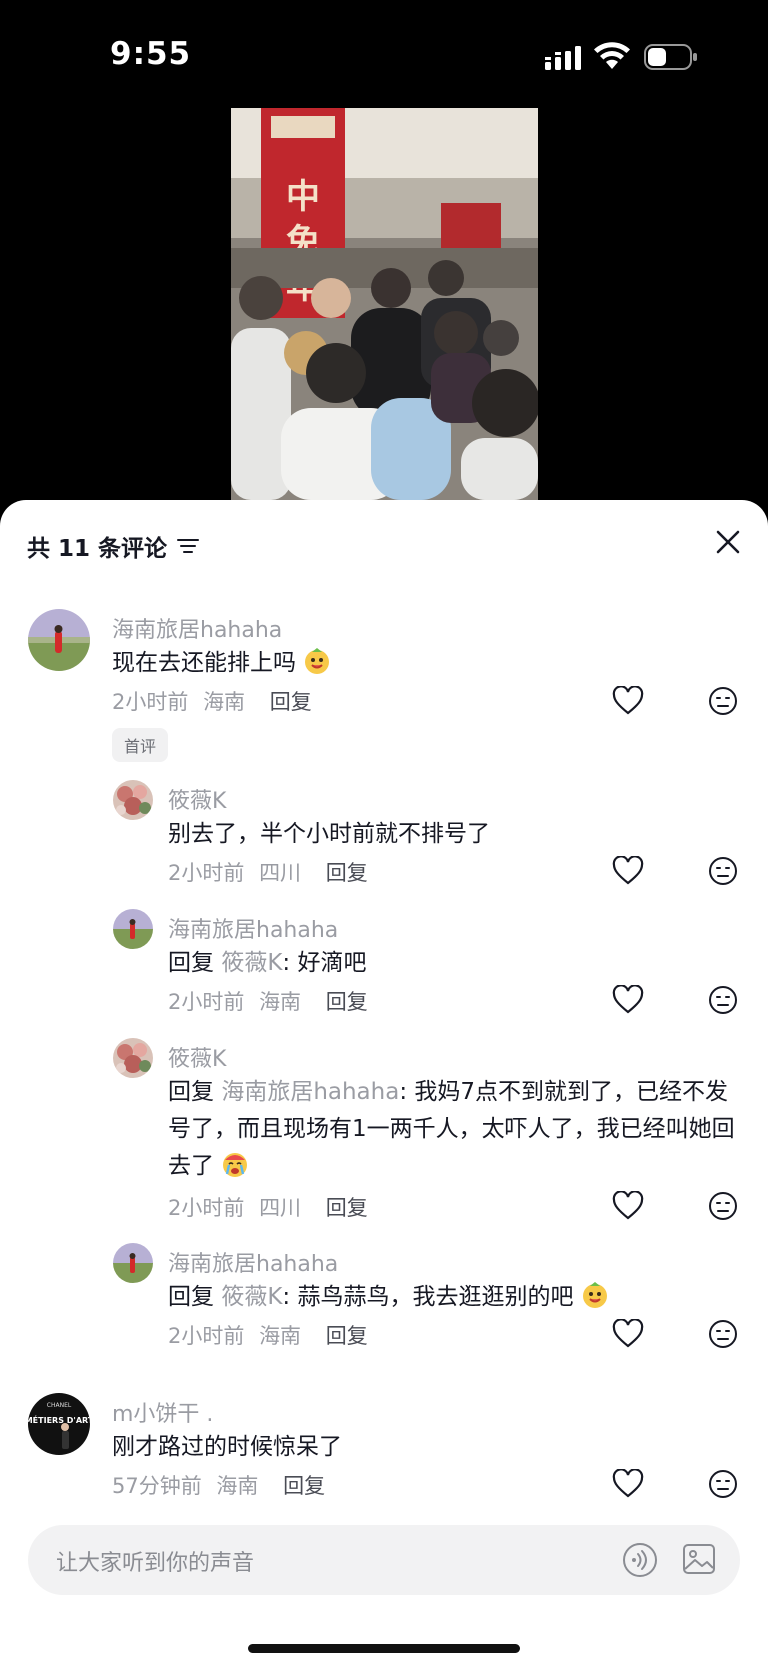 This screenshot has width=768, height=1669. I want to click on close-icon, so click(728, 542).